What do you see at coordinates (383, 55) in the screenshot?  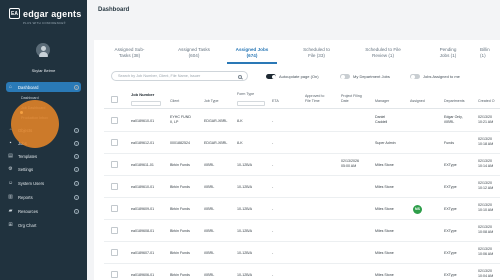 I see `tab-scheduled-to-file-review: Scheduled to File Review (1)` at bounding box center [383, 55].